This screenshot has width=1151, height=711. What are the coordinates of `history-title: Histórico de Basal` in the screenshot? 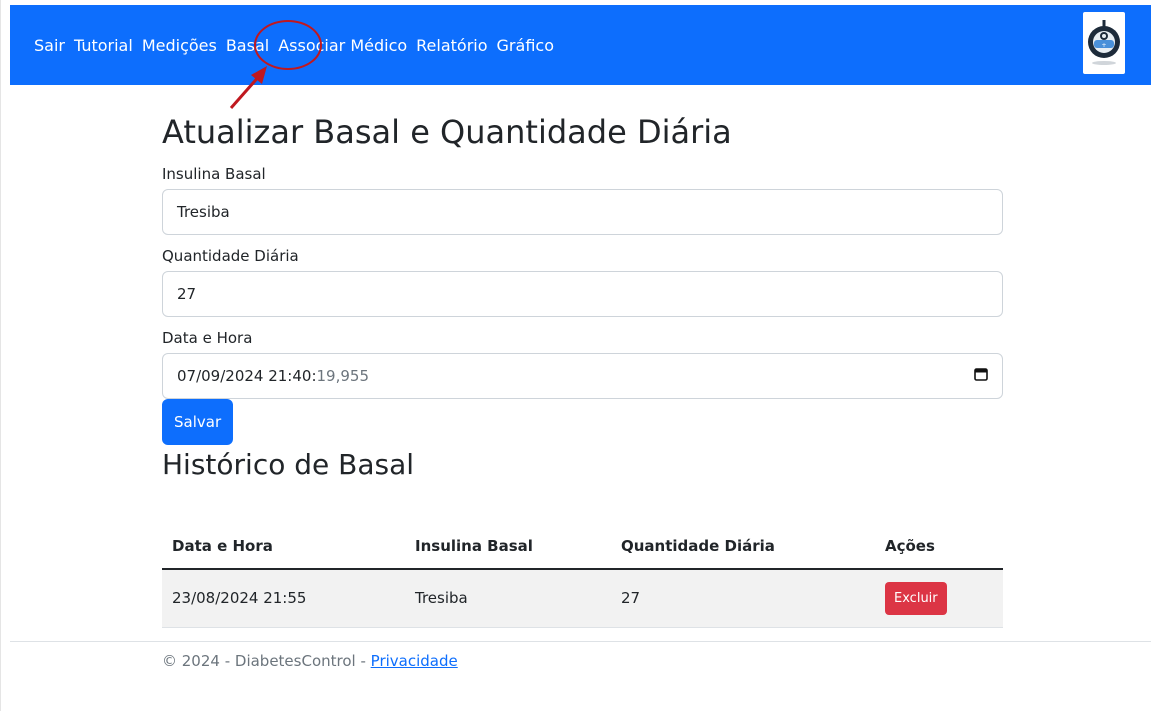 It's located at (288, 464).